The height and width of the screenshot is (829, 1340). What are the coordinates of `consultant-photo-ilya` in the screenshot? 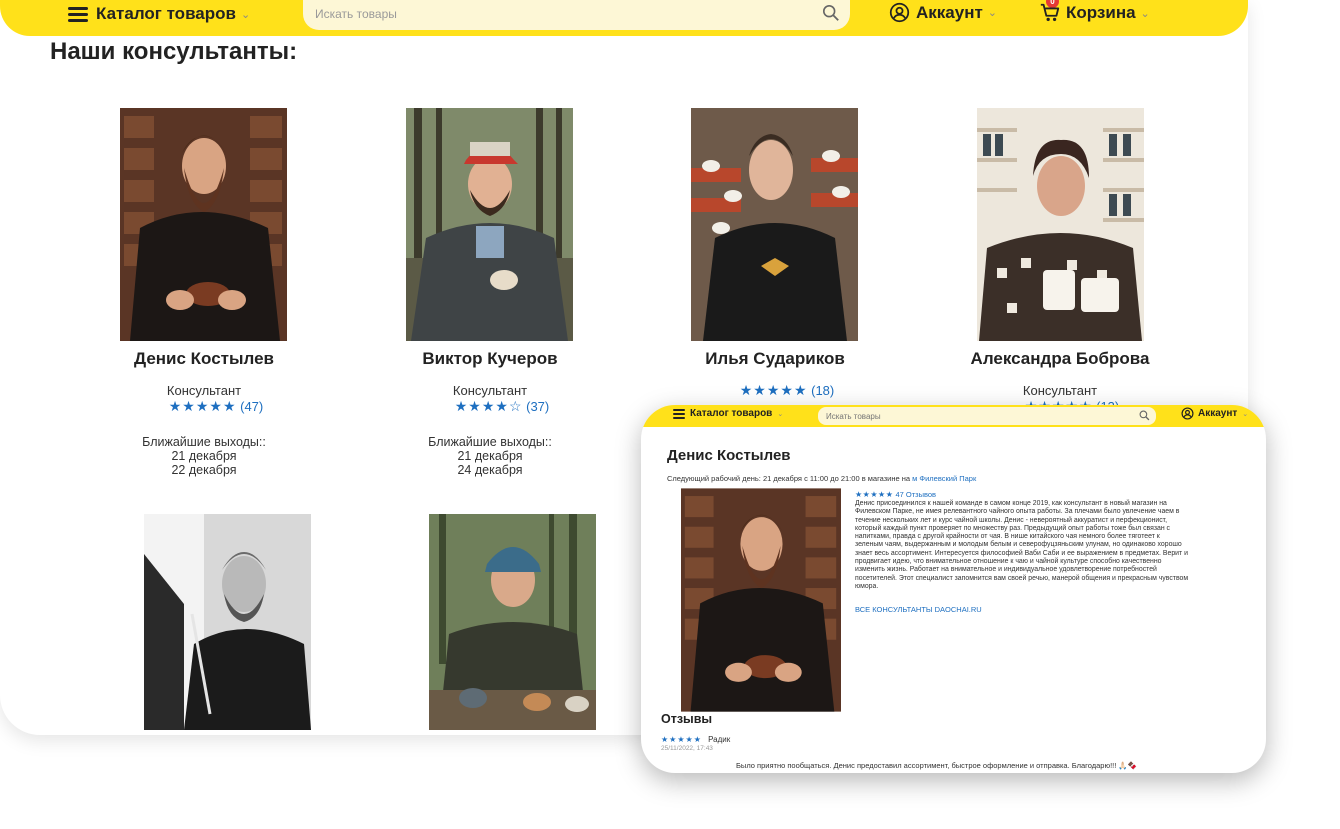 It's located at (774, 224).